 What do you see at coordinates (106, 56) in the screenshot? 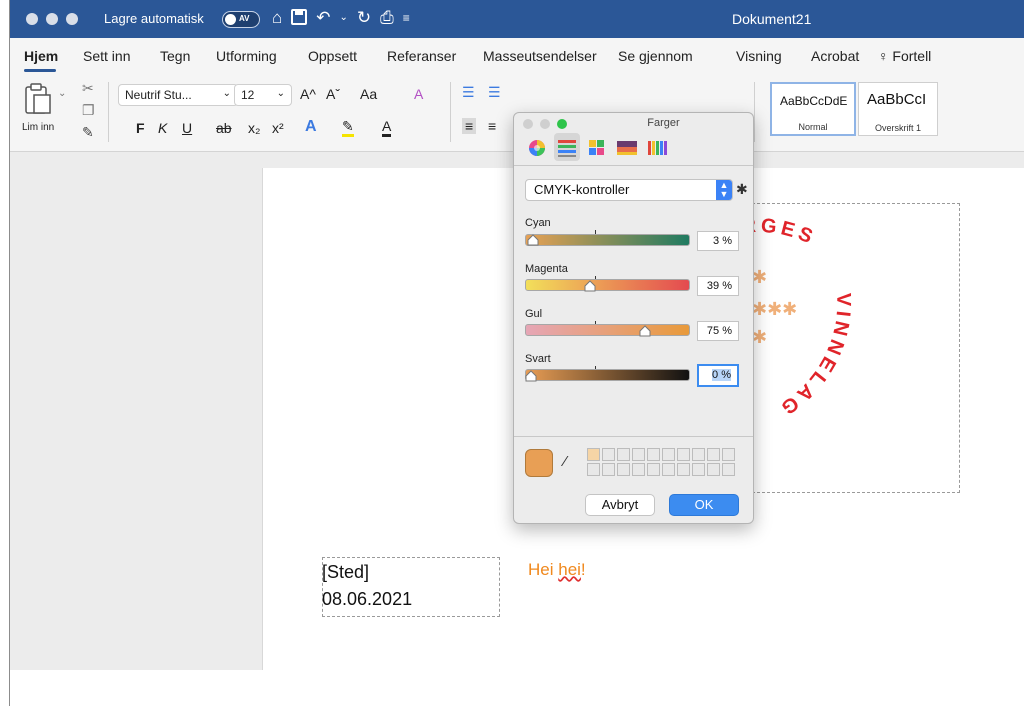
I see `tab-sett-inn: Sett inn` at bounding box center [106, 56].